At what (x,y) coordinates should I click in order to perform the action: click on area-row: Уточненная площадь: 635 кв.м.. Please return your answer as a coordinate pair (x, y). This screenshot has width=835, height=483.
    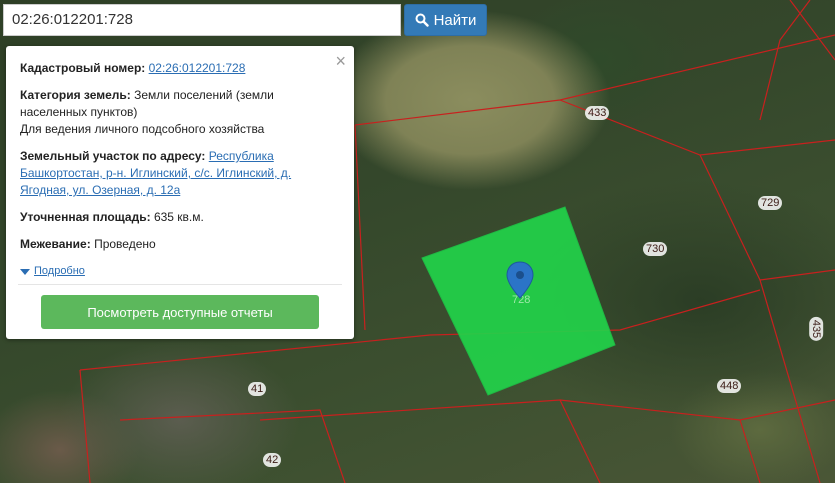
    Looking at the image, I should click on (180, 217).